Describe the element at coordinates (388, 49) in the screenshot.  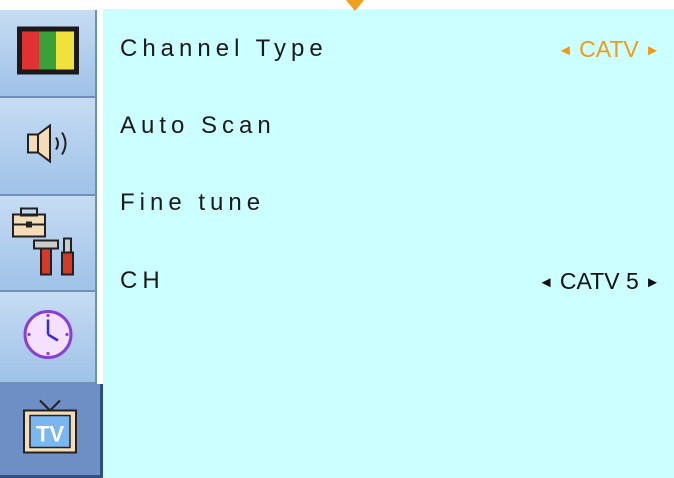
I see `menu-item-channel-type: Channel Type ◄ CATV ►` at that location.